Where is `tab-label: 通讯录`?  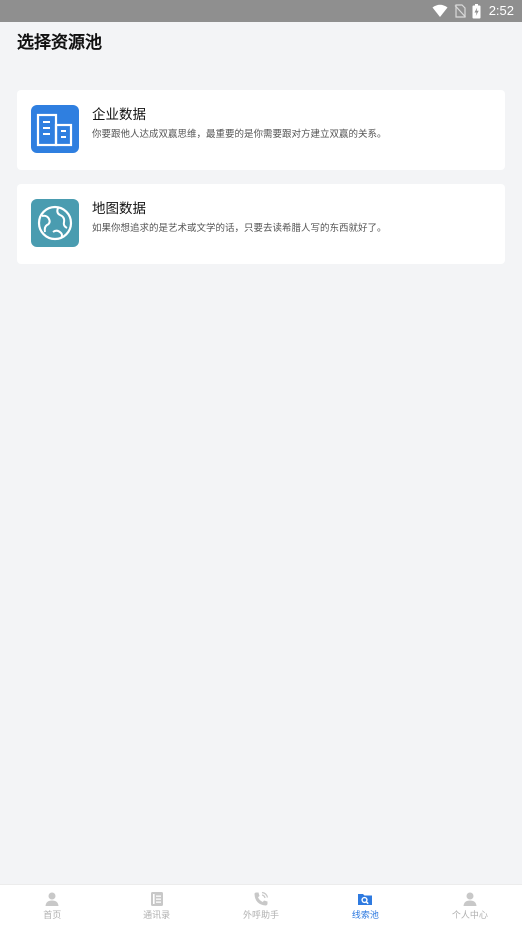 tab-label: 通讯录 is located at coordinates (157, 916).